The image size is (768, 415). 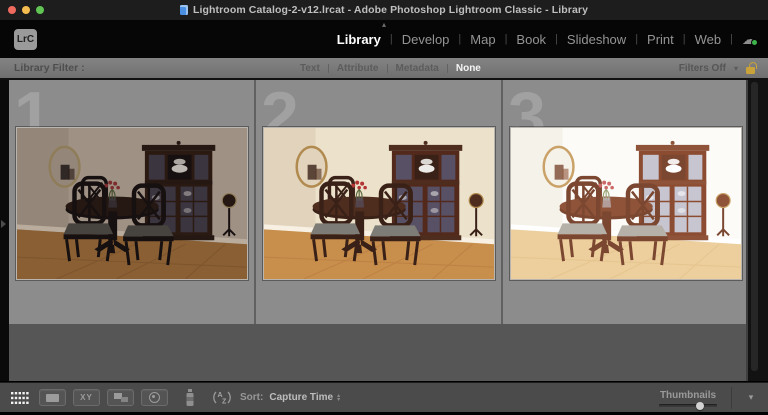 I want to click on thumbnail-photo-overexposed, so click(x=626, y=203).